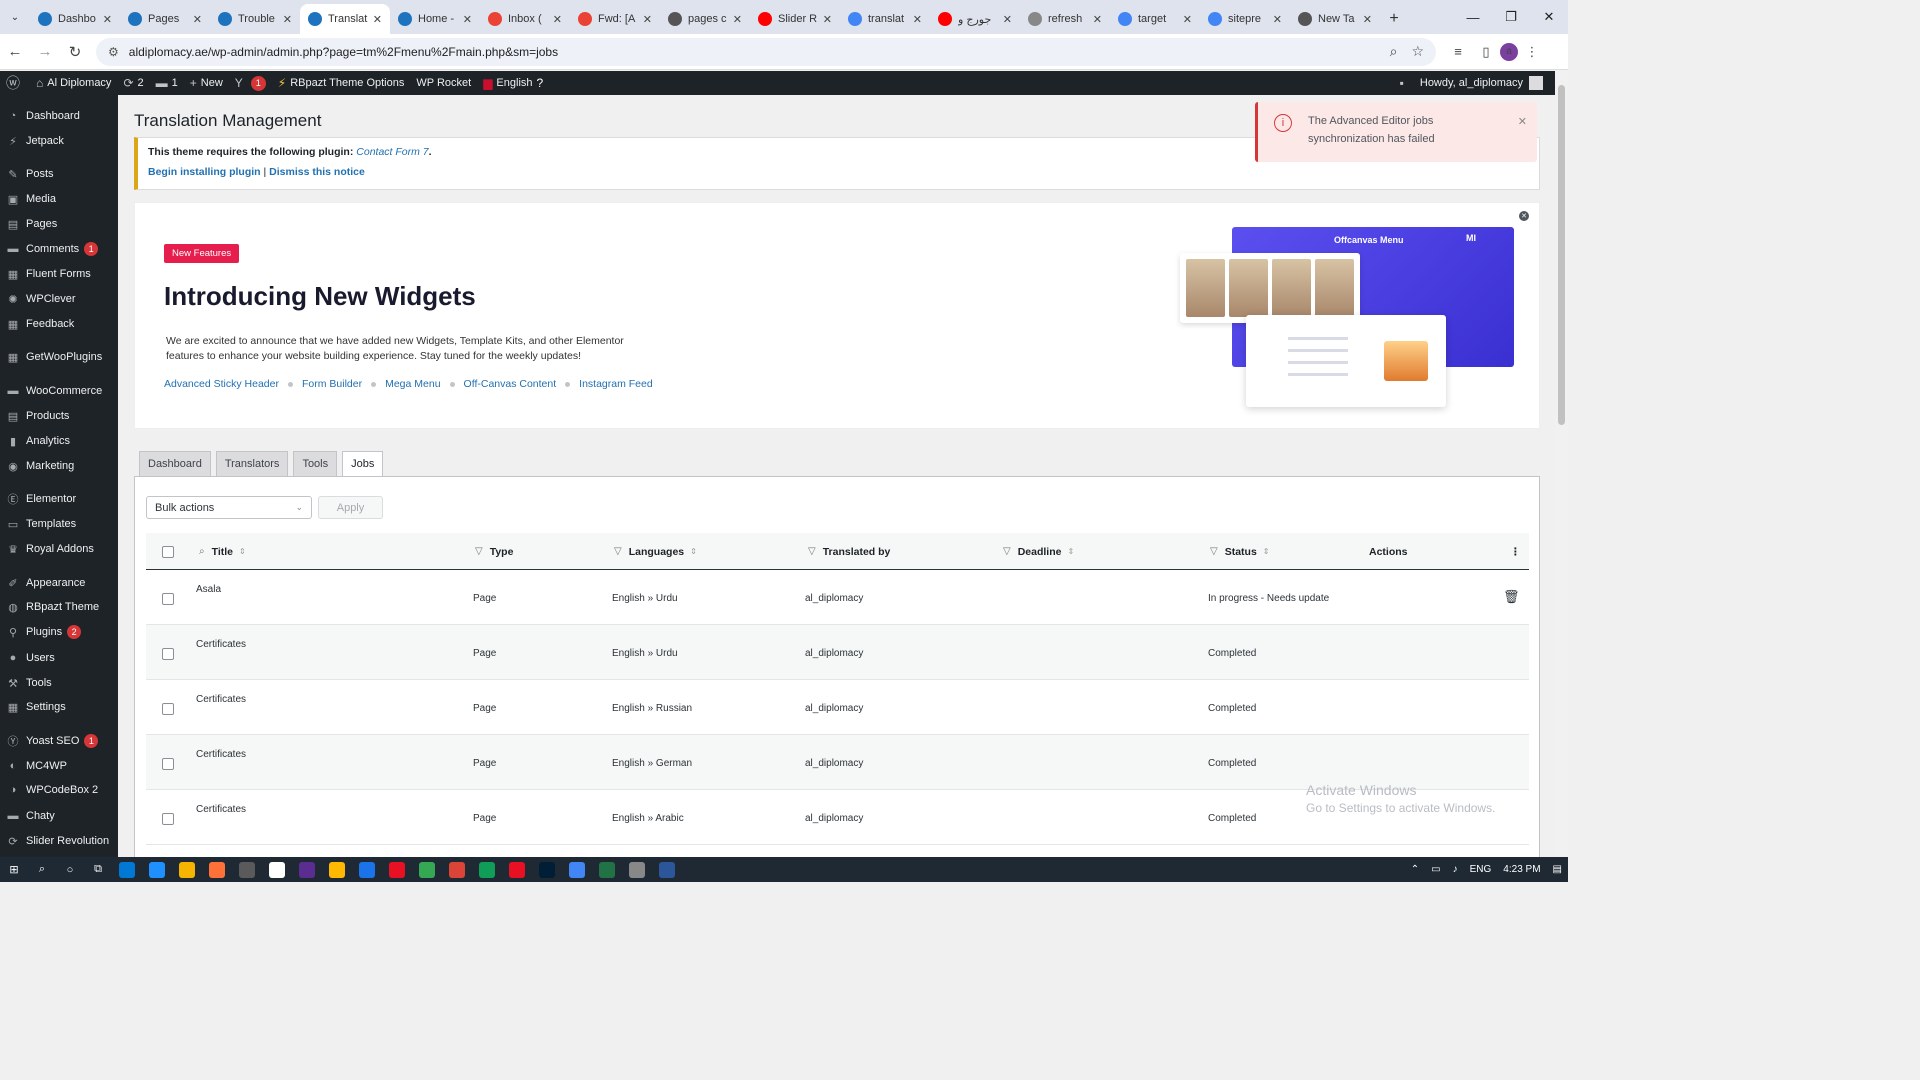  Describe the element at coordinates (113, 52) in the screenshot. I see `site-info-icon: ⚙` at that location.